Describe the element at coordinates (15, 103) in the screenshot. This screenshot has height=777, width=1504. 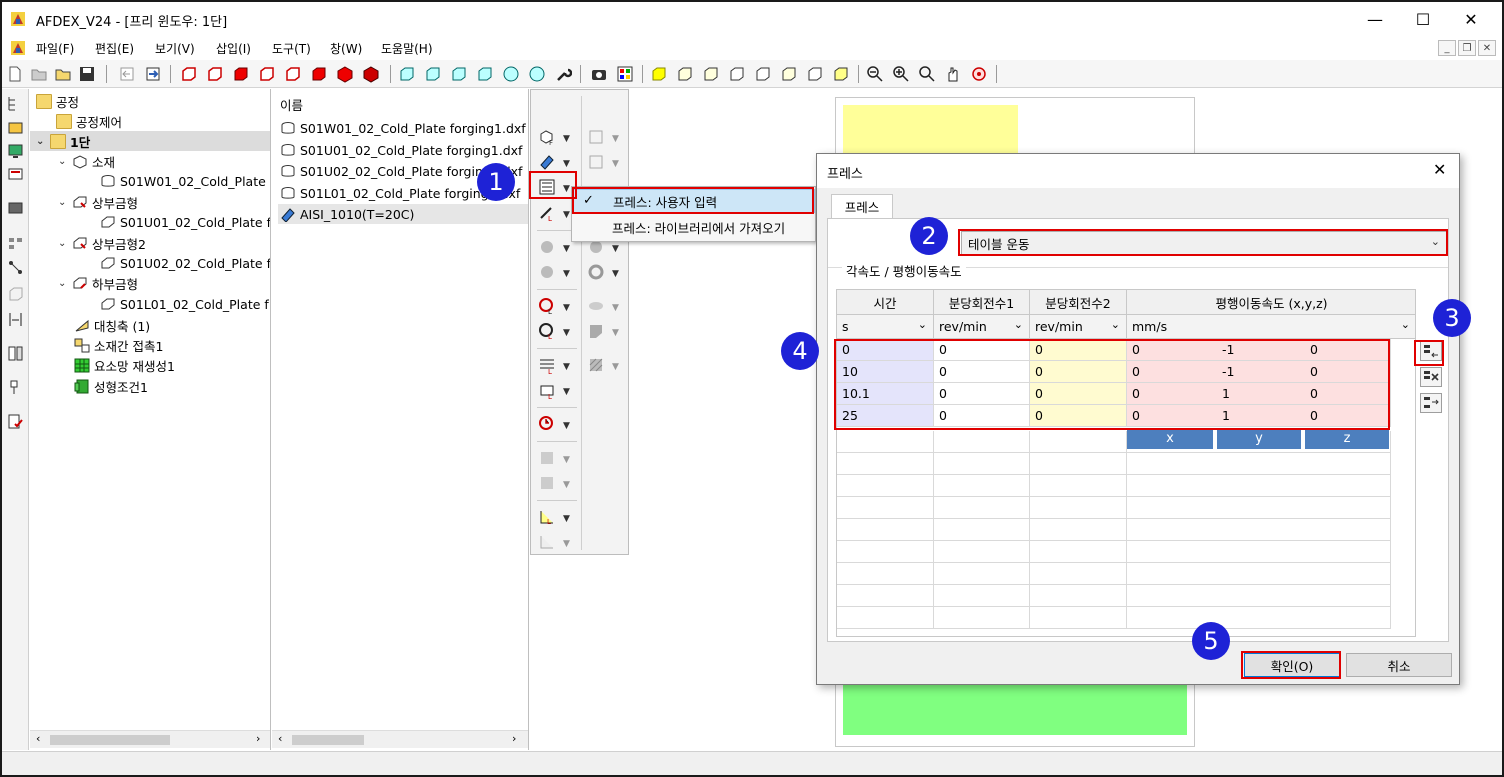
I see `tree-view-icon` at that location.